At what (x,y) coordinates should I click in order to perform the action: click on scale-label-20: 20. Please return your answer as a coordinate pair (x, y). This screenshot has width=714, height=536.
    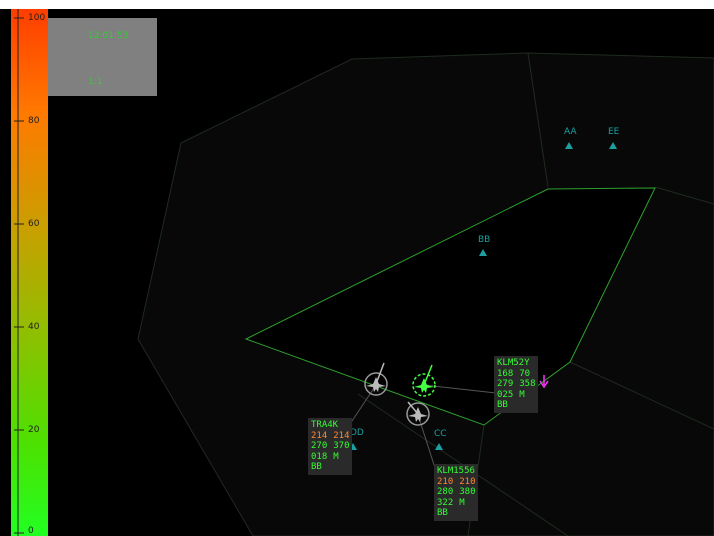
    Looking at the image, I should click on (34, 430).